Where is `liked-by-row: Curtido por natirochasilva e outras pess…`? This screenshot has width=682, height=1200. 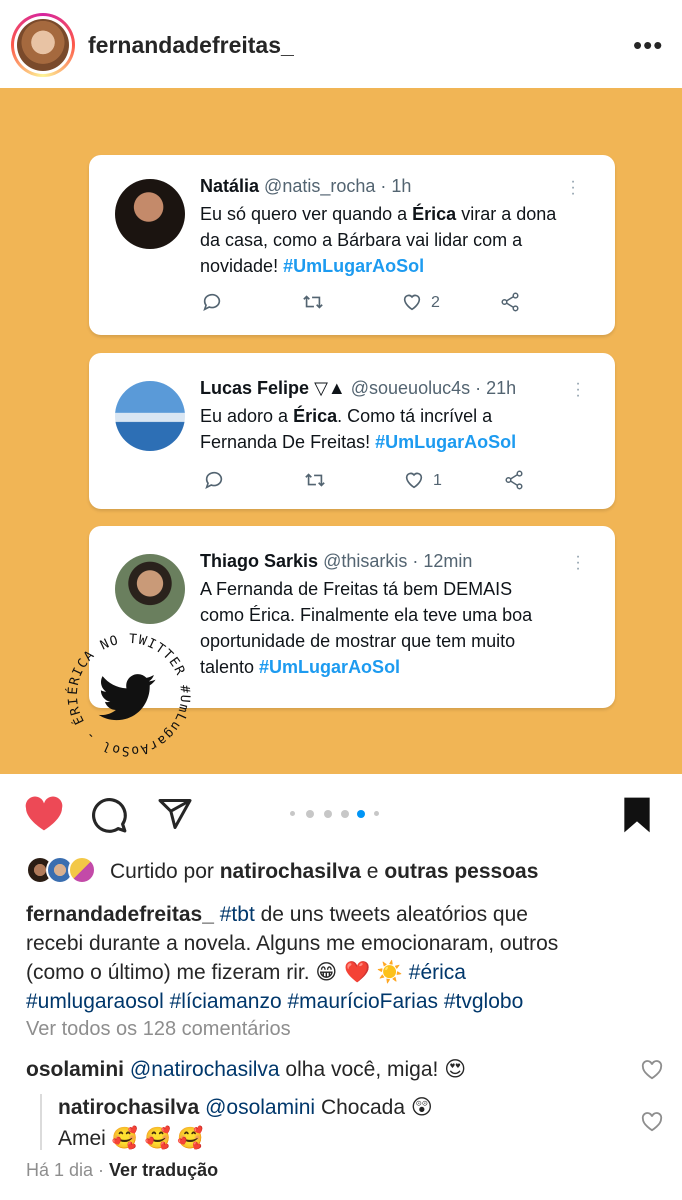
liked-by-row: Curtido por natirochasilva e outras pess… is located at coordinates (346, 871).